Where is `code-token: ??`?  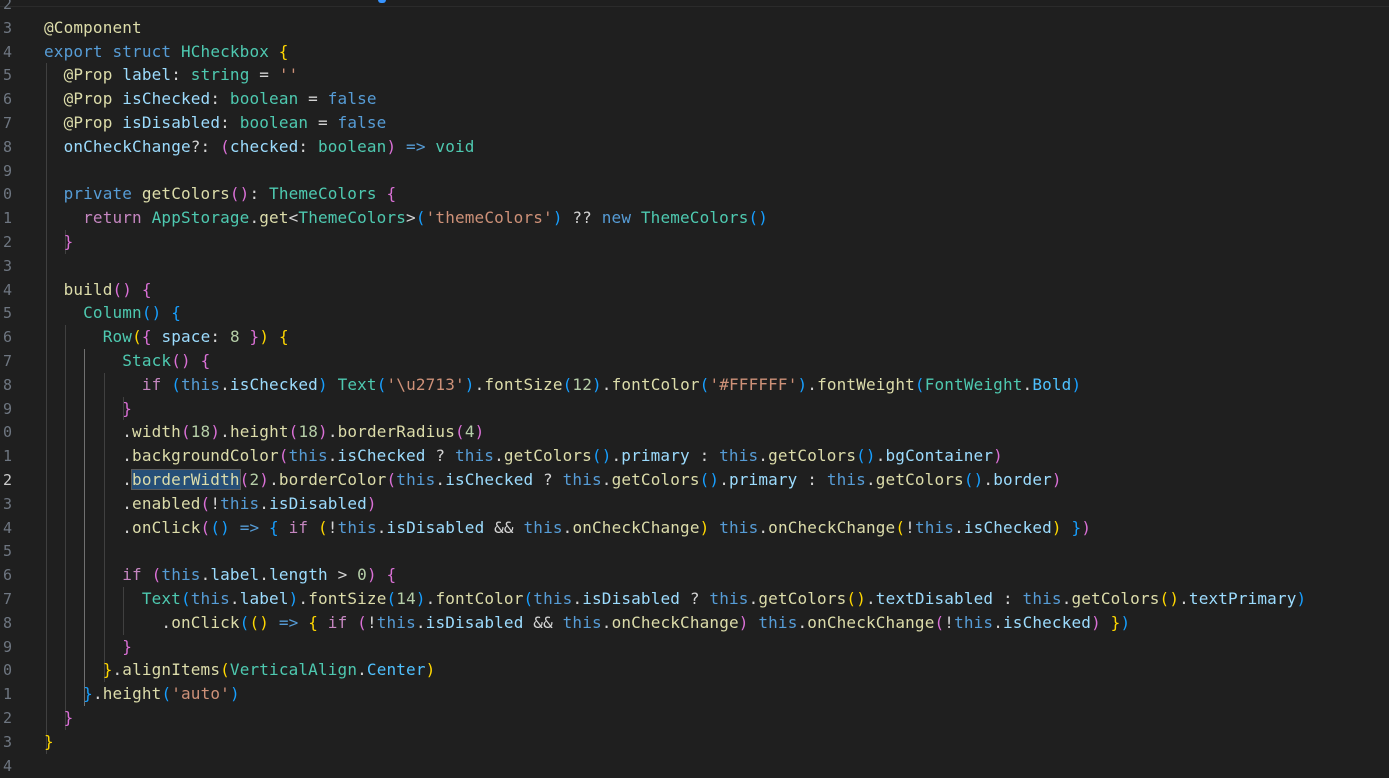
code-token: ?? is located at coordinates (582, 218).